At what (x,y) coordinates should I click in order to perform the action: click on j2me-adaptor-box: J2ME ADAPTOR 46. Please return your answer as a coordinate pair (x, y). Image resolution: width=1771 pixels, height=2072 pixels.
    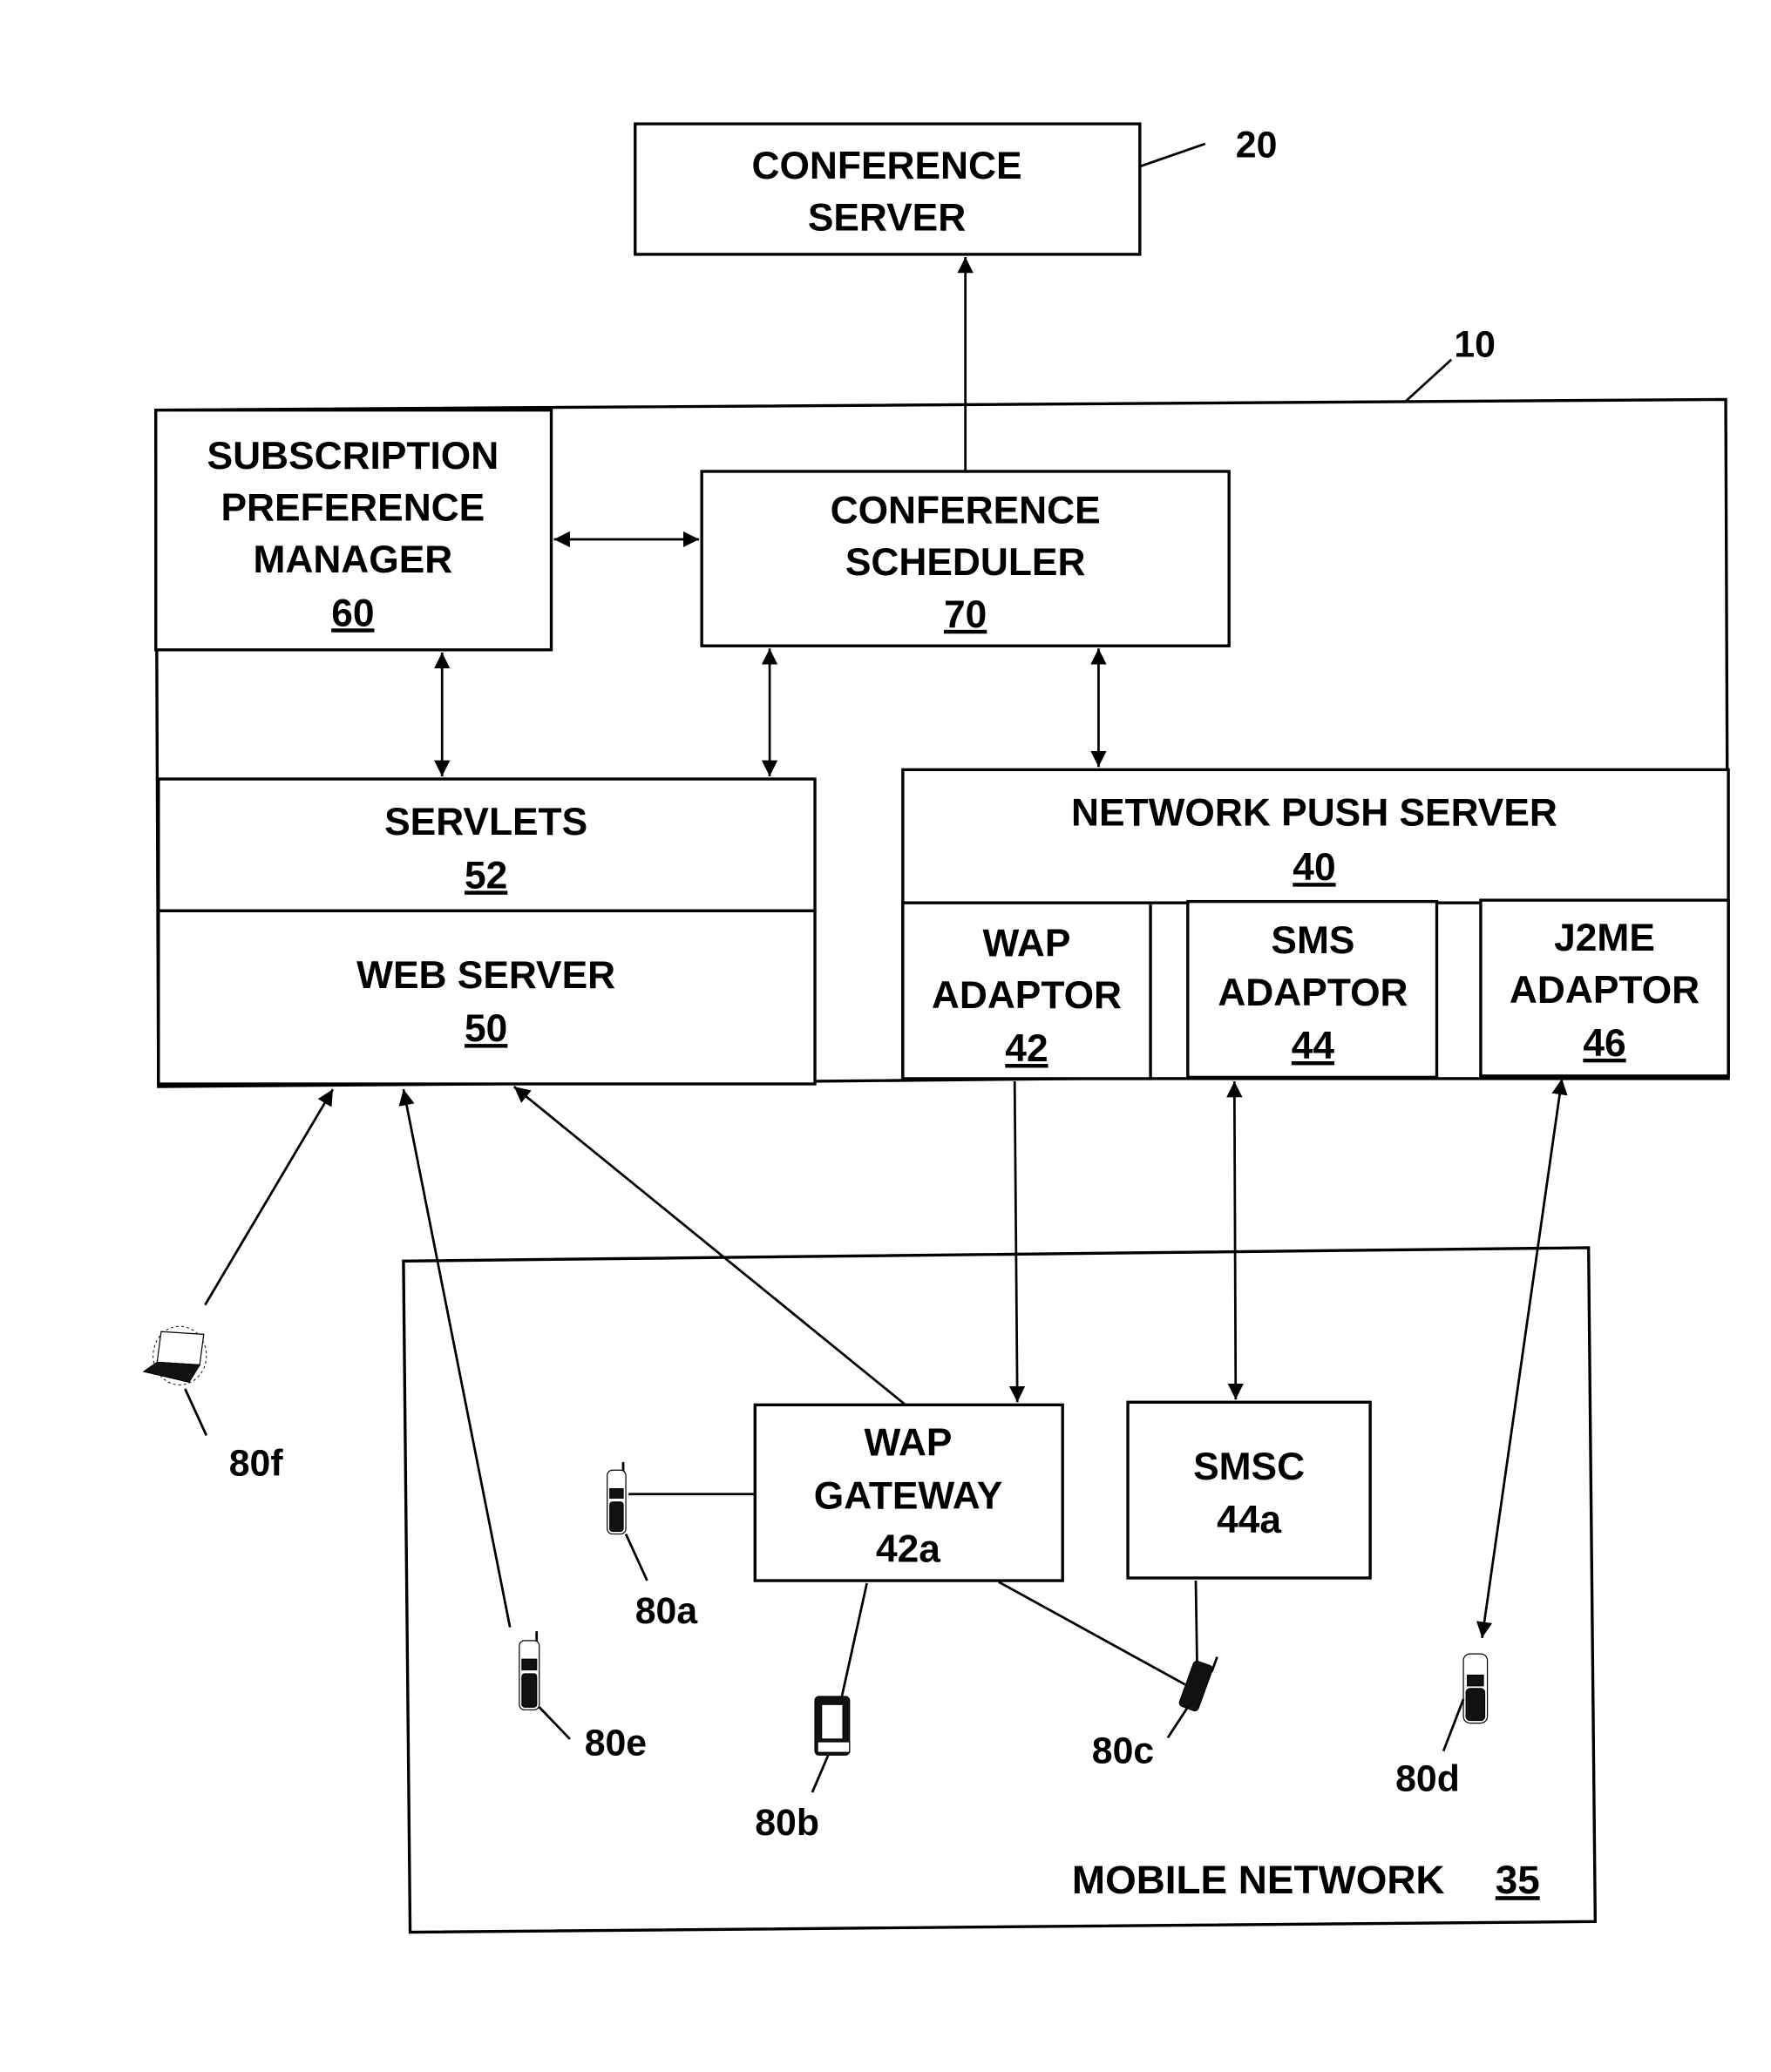
    Looking at the image, I should click on (1604, 988).